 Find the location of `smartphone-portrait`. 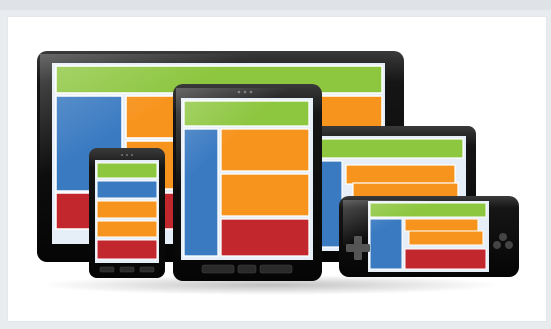

smartphone-portrait is located at coordinates (127, 213).